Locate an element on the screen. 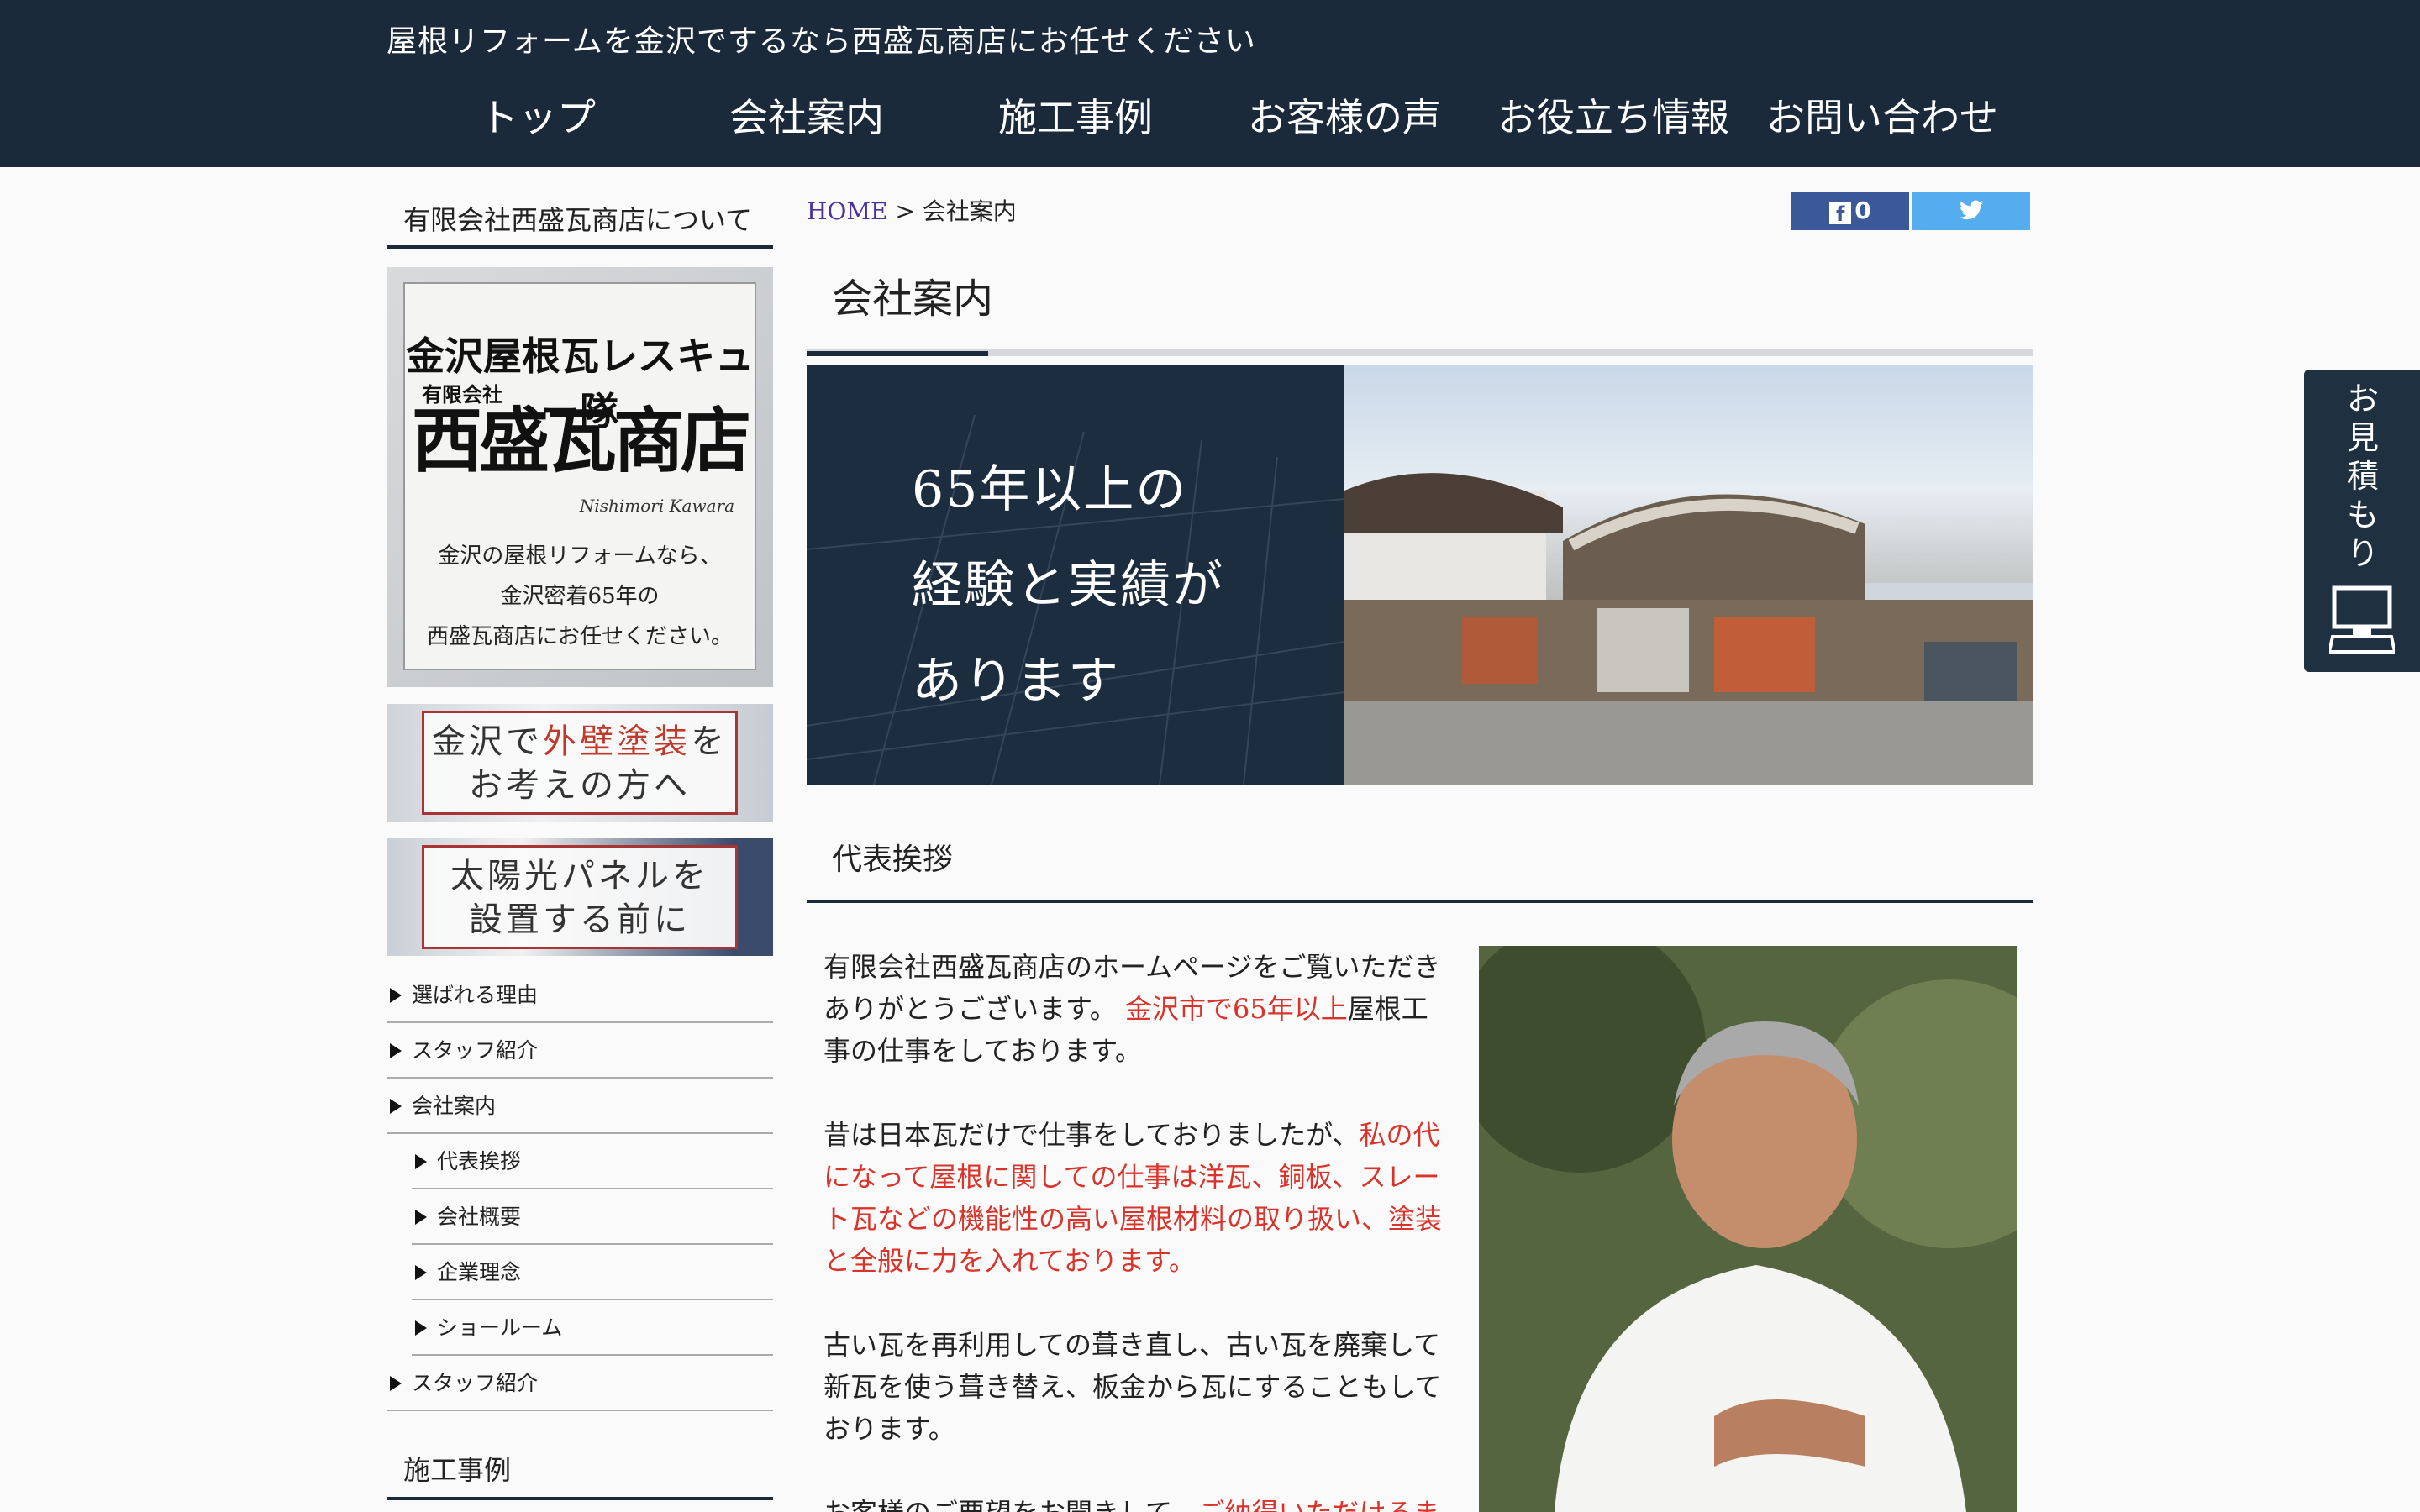 This screenshot has height=1512, width=2420. hero-photo-warehouse is located at coordinates (1688, 629).